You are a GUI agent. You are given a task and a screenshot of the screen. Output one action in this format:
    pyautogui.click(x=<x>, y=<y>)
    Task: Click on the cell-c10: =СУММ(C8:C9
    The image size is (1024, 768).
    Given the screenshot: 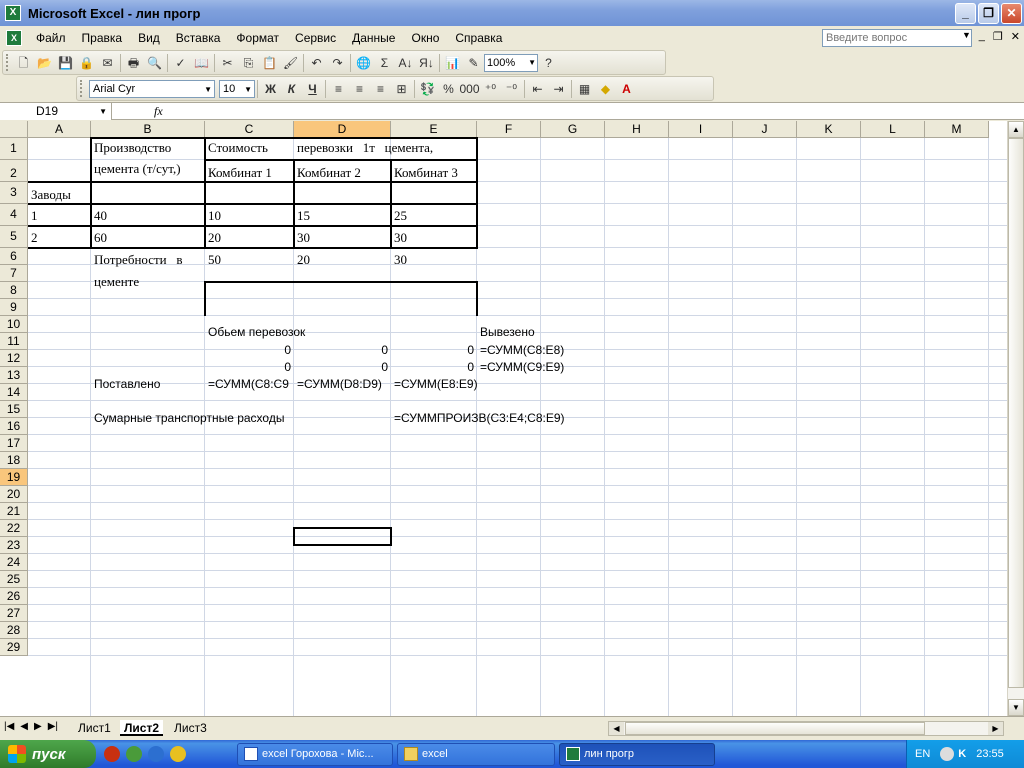 What is the action you would take?
    pyautogui.click(x=249, y=384)
    